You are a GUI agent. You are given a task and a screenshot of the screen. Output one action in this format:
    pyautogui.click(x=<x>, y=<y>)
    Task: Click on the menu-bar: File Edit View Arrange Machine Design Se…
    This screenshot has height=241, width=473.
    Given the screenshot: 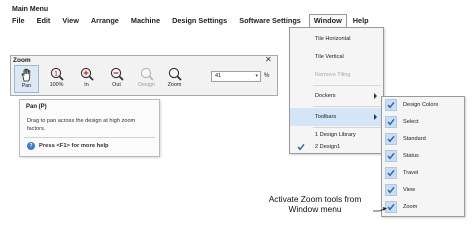 What is the action you would take?
    pyautogui.click(x=190, y=20)
    